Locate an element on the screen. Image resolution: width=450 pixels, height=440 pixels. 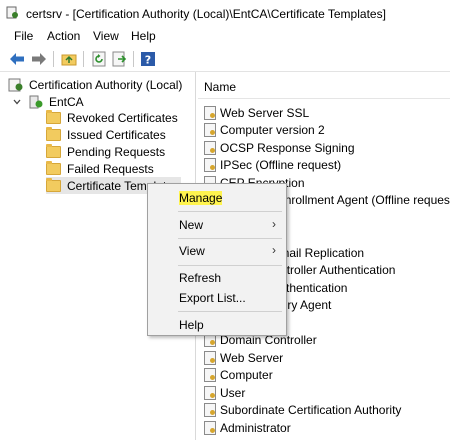
template-name: OCSP Response Signing is located at coordinates (287, 147).